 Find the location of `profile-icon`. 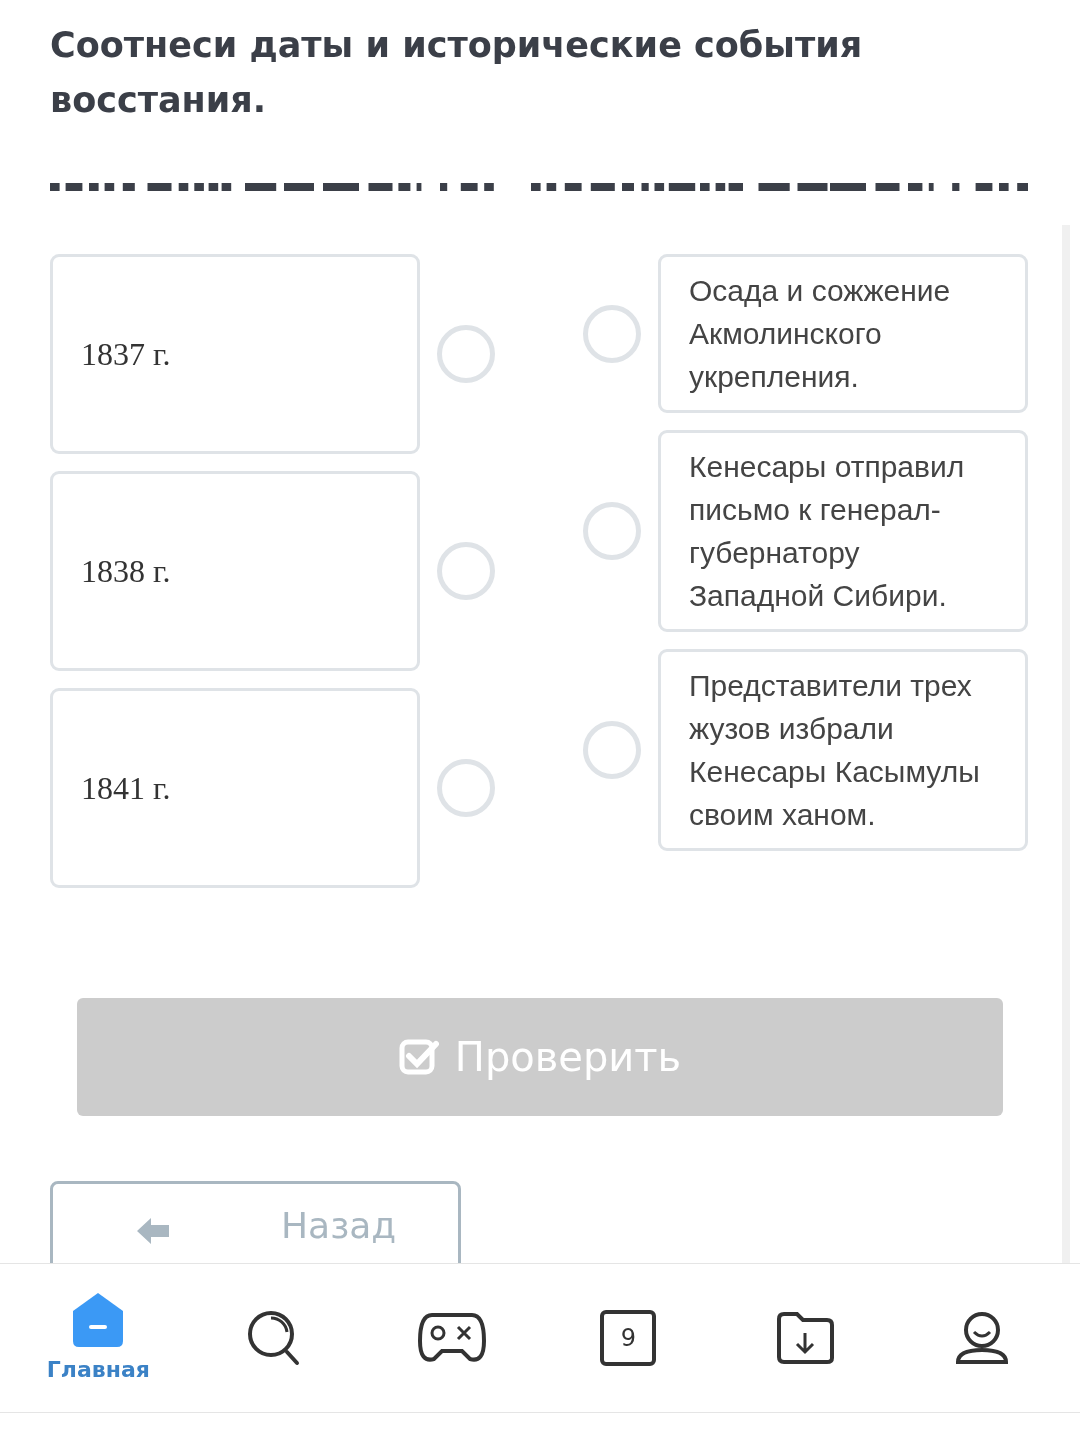

profile-icon is located at coordinates (981, 1338).